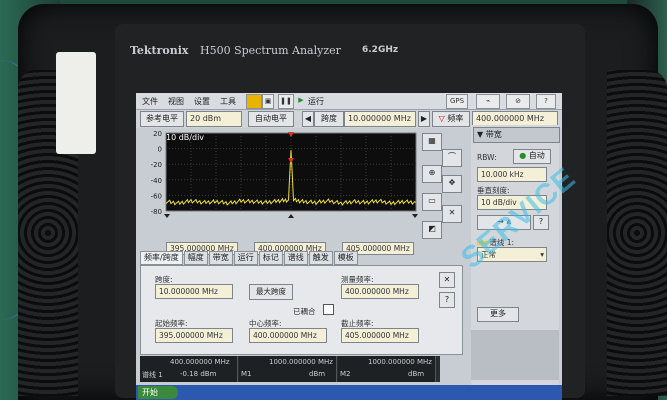 The width and height of the screenshot is (667, 400). Describe the element at coordinates (432, 230) in the screenshot. I see `tool-palette-icon: ◩` at that location.